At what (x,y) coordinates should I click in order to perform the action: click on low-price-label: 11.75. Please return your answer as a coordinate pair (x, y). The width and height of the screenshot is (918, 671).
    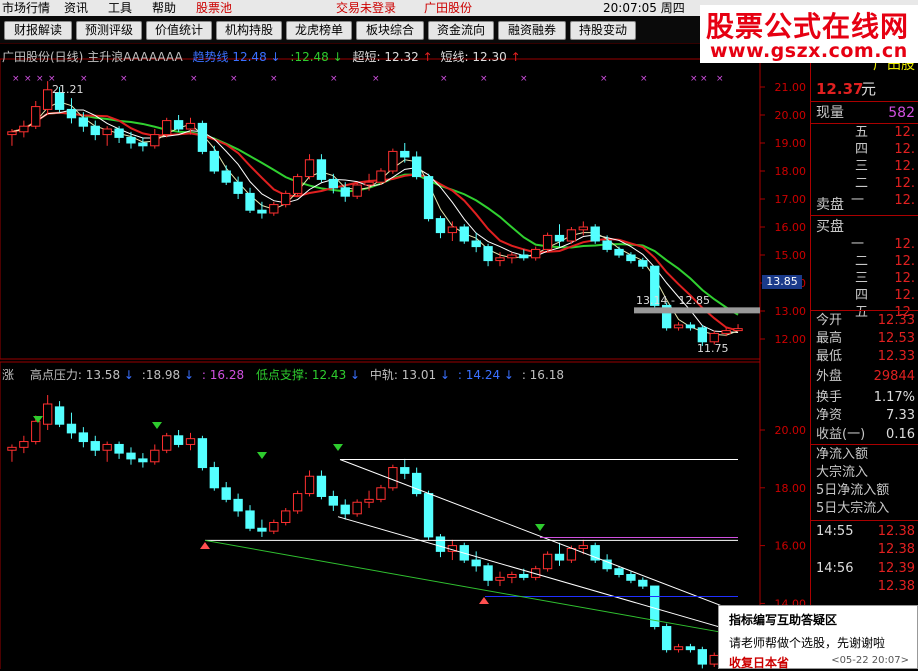
    Looking at the image, I should click on (713, 348).